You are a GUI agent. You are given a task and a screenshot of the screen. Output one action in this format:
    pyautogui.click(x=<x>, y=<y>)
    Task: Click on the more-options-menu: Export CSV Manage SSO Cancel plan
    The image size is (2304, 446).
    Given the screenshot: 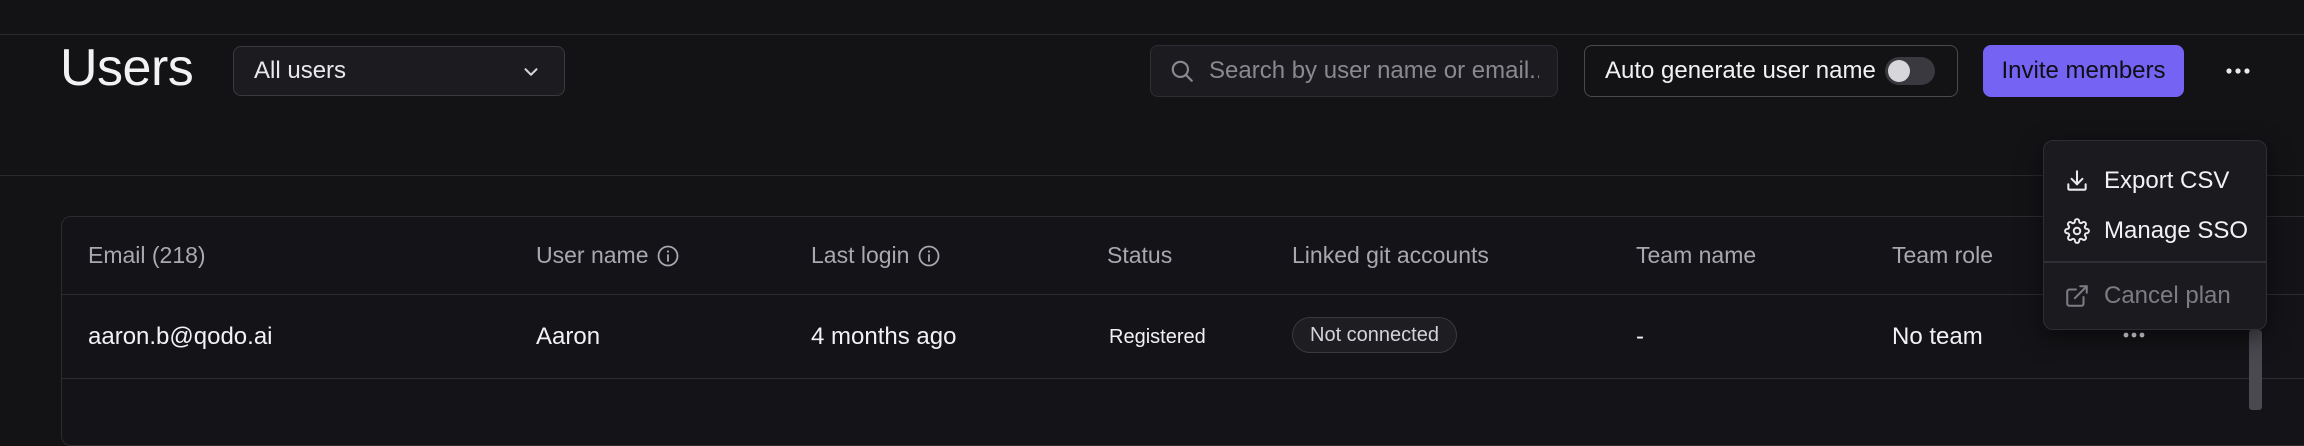 What is the action you would take?
    pyautogui.click(x=2155, y=235)
    